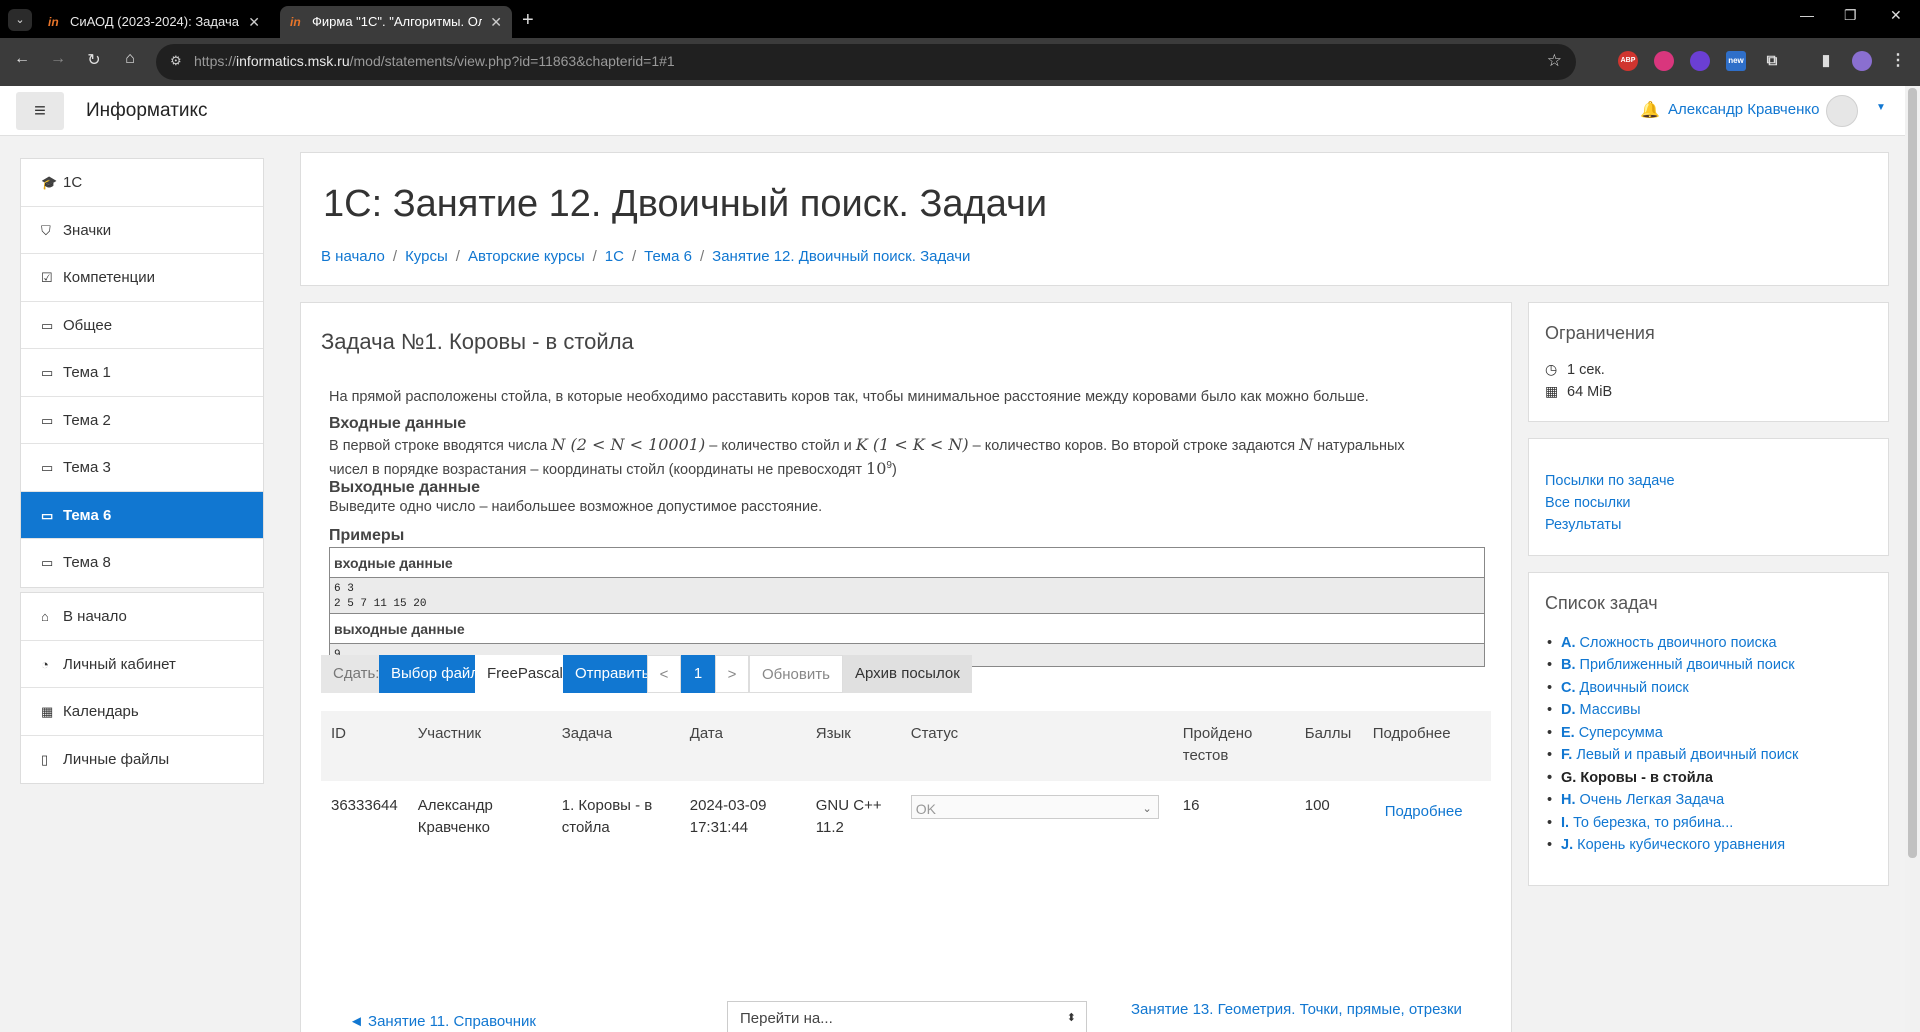 The height and width of the screenshot is (1032, 1920). What do you see at coordinates (1618, 688) in the screenshot?
I see `task-list-item-c: • C. Двоичный поиск` at bounding box center [1618, 688].